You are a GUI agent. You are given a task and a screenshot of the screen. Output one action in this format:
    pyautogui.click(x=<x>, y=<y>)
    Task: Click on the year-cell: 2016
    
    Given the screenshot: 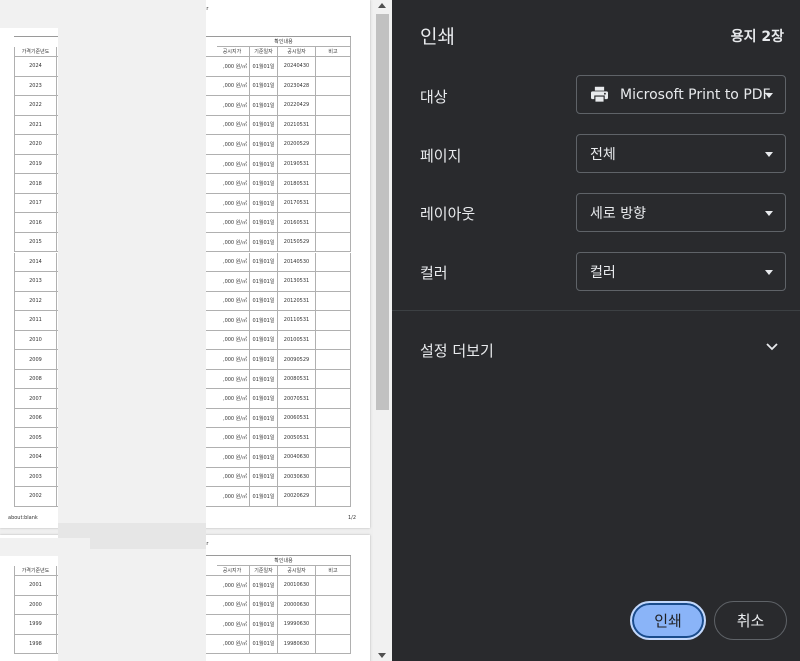 What is the action you would take?
    pyautogui.click(x=35, y=222)
    